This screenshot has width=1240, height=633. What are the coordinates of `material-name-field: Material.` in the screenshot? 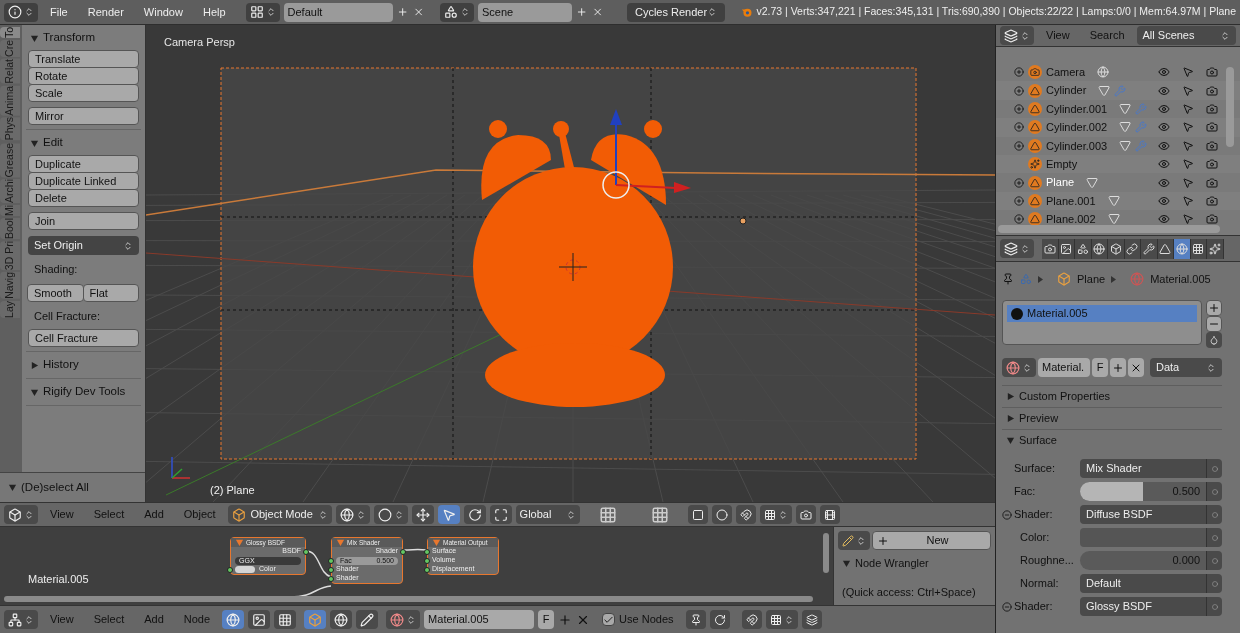 It's located at (1064, 367).